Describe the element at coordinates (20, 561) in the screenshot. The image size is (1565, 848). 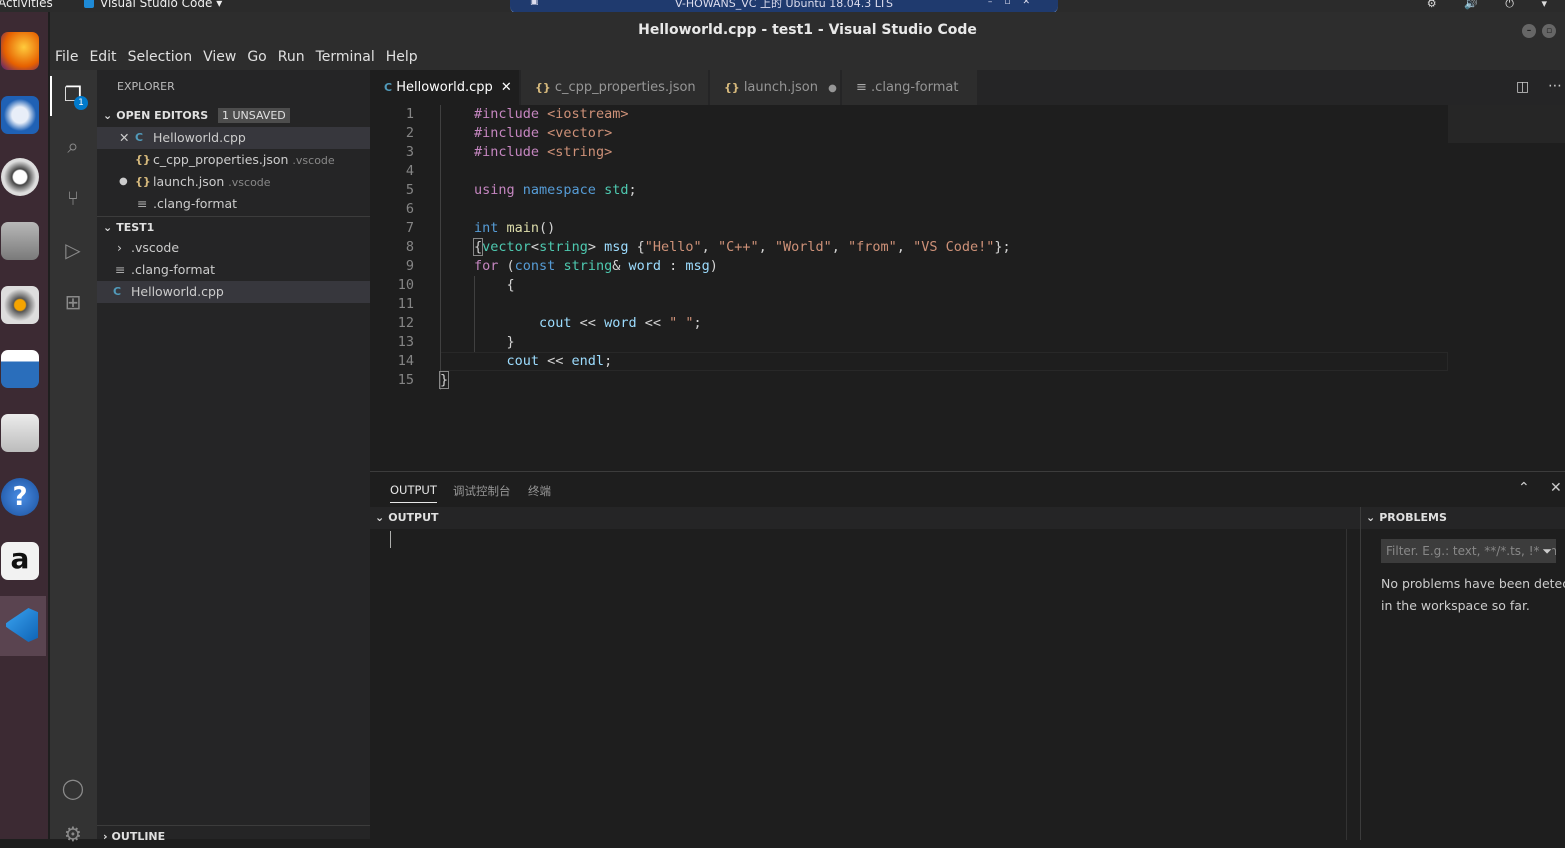
I see `amazon-icon: a` at that location.